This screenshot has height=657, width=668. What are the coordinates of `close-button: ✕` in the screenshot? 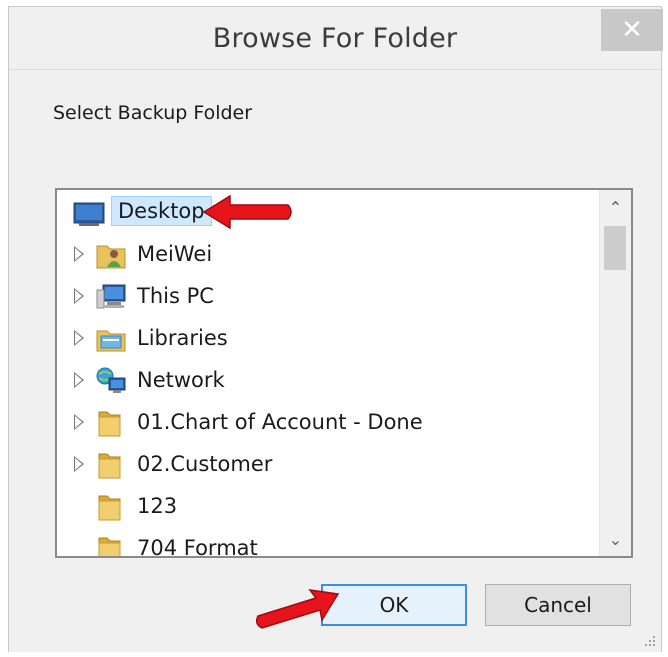 It's located at (632, 30).